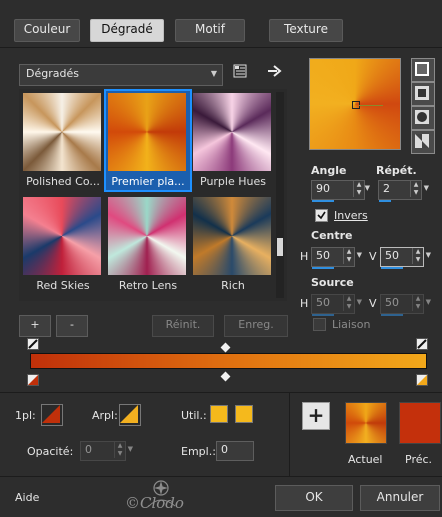  Describe the element at coordinates (103, 451) in the screenshot. I see `opacity-input: 0 ▲ ▼` at that location.